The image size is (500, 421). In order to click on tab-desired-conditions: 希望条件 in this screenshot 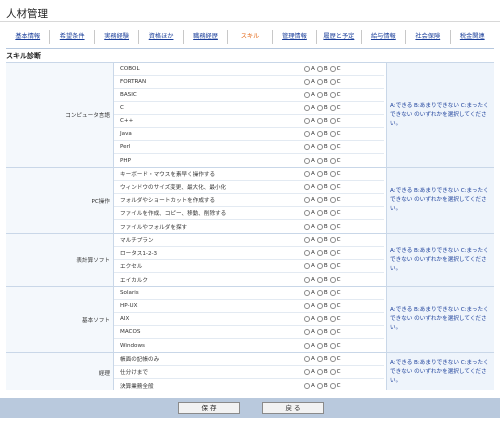, I will do `click(72, 37)`.